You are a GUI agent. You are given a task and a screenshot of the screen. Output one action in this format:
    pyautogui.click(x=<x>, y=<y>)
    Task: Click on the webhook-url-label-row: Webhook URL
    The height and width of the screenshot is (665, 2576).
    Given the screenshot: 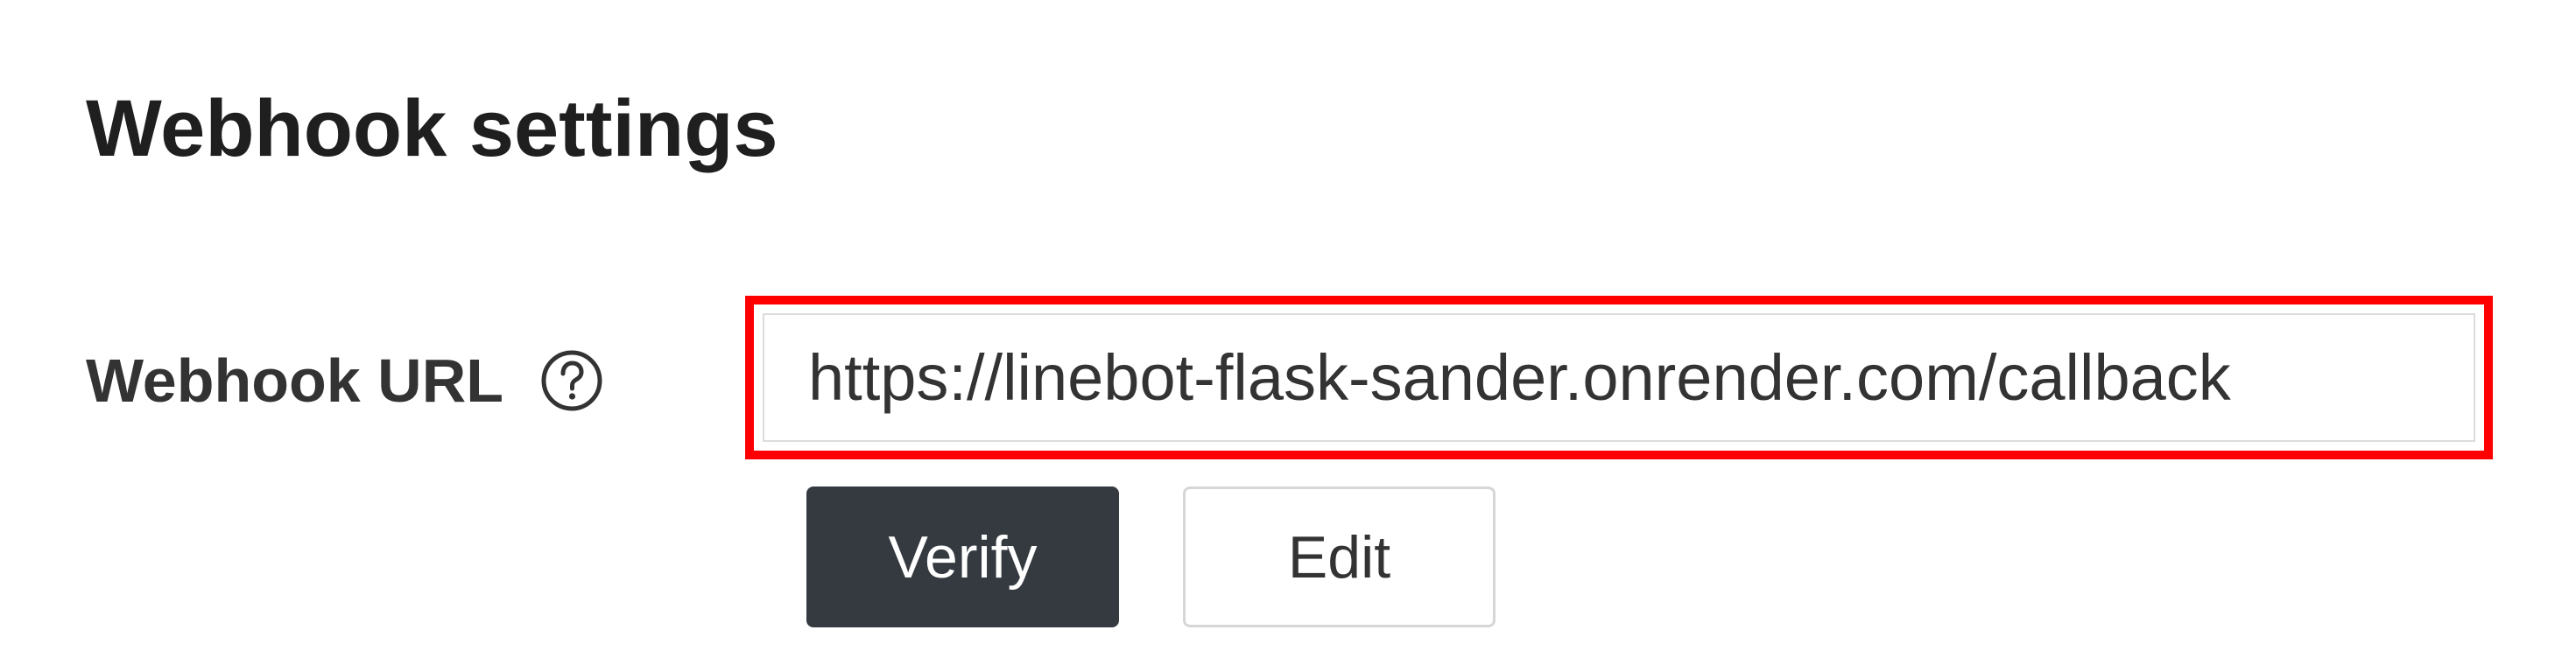 What is the action you would take?
    pyautogui.click(x=344, y=381)
    